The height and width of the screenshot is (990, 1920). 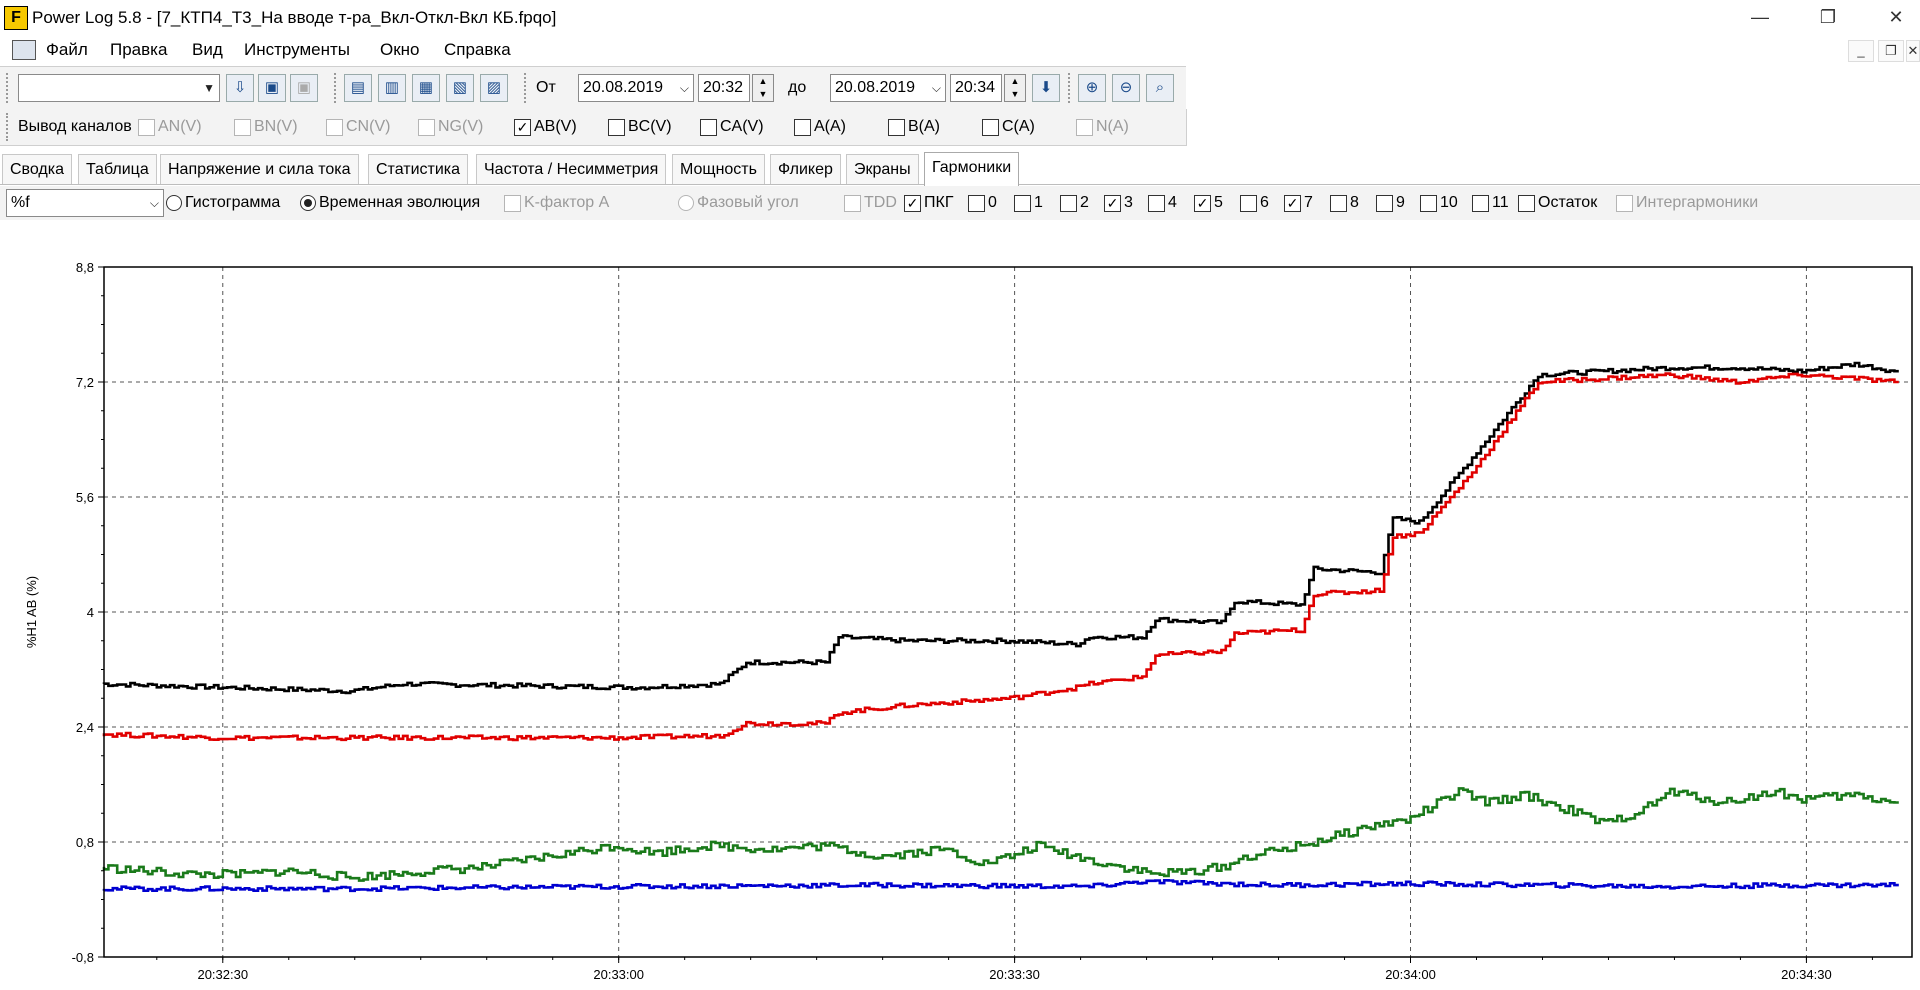 What do you see at coordinates (1092, 88) in the screenshot?
I see `zoom-in-icon: ⊕` at bounding box center [1092, 88].